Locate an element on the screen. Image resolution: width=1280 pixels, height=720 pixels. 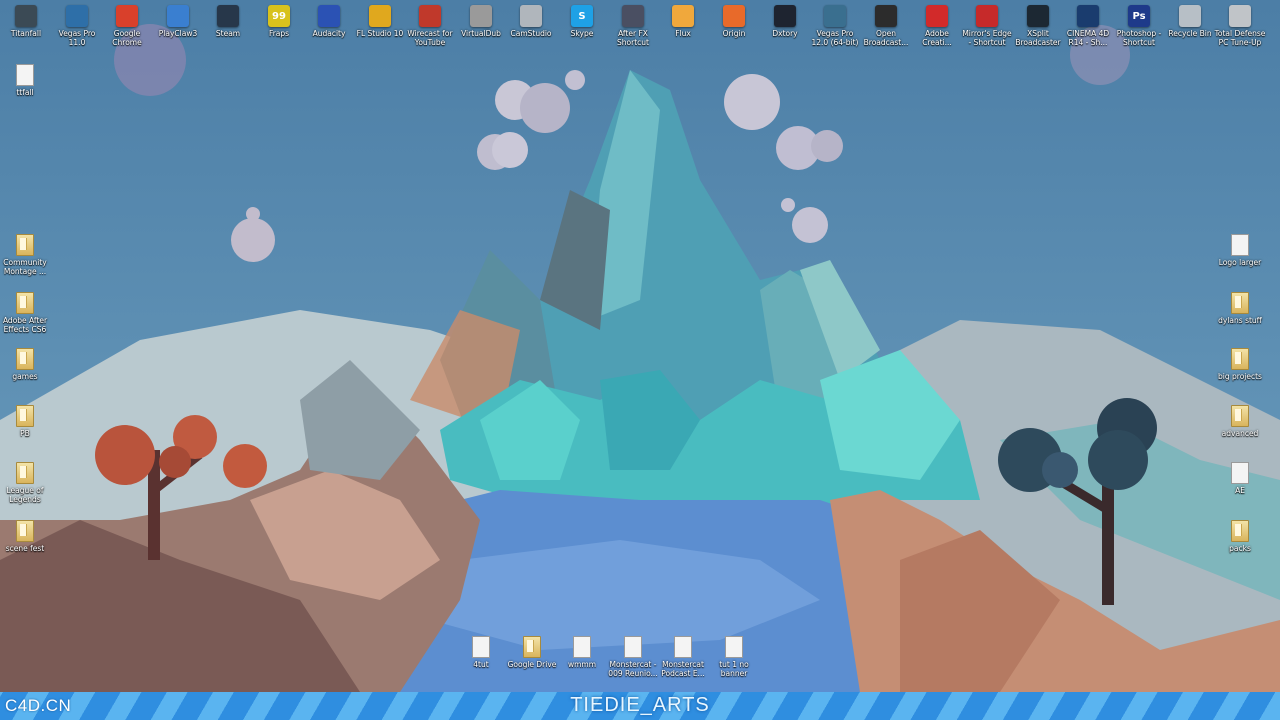
desktop-icon-label: dylans stuff is located at coordinates (1240, 320).